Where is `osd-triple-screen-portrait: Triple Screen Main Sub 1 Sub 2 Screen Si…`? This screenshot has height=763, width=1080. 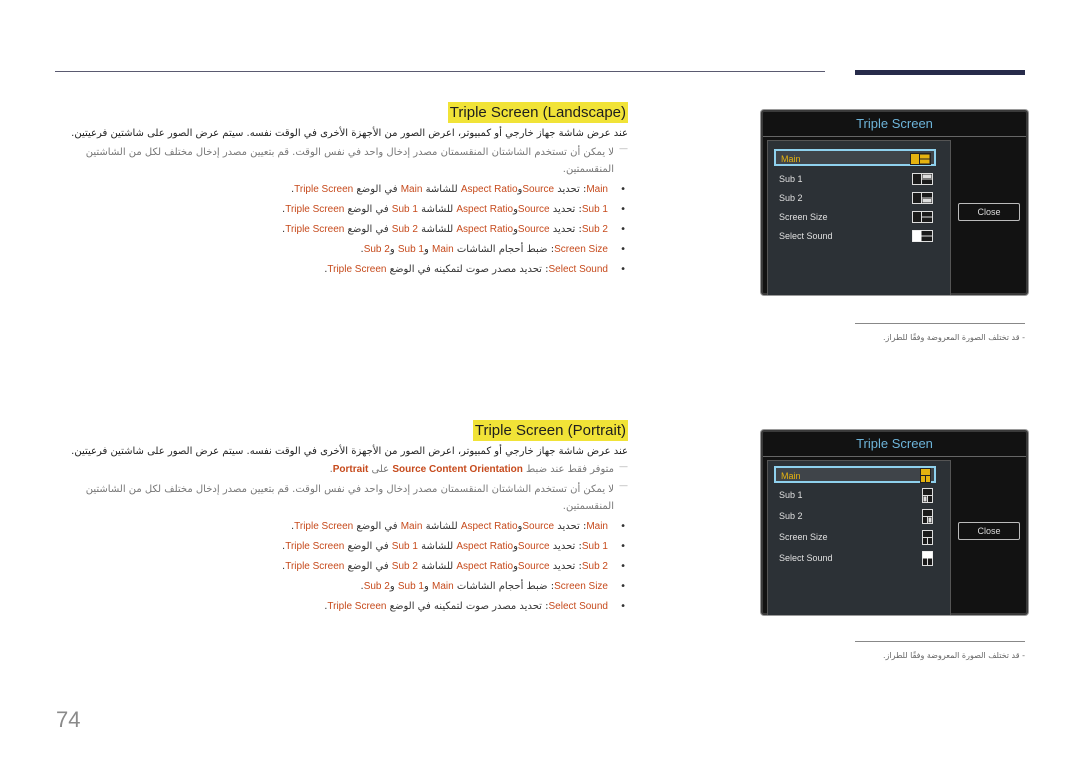
osd-triple-screen-portrait: Triple Screen Main Sub 1 Sub 2 Screen Si… is located at coordinates (894, 522).